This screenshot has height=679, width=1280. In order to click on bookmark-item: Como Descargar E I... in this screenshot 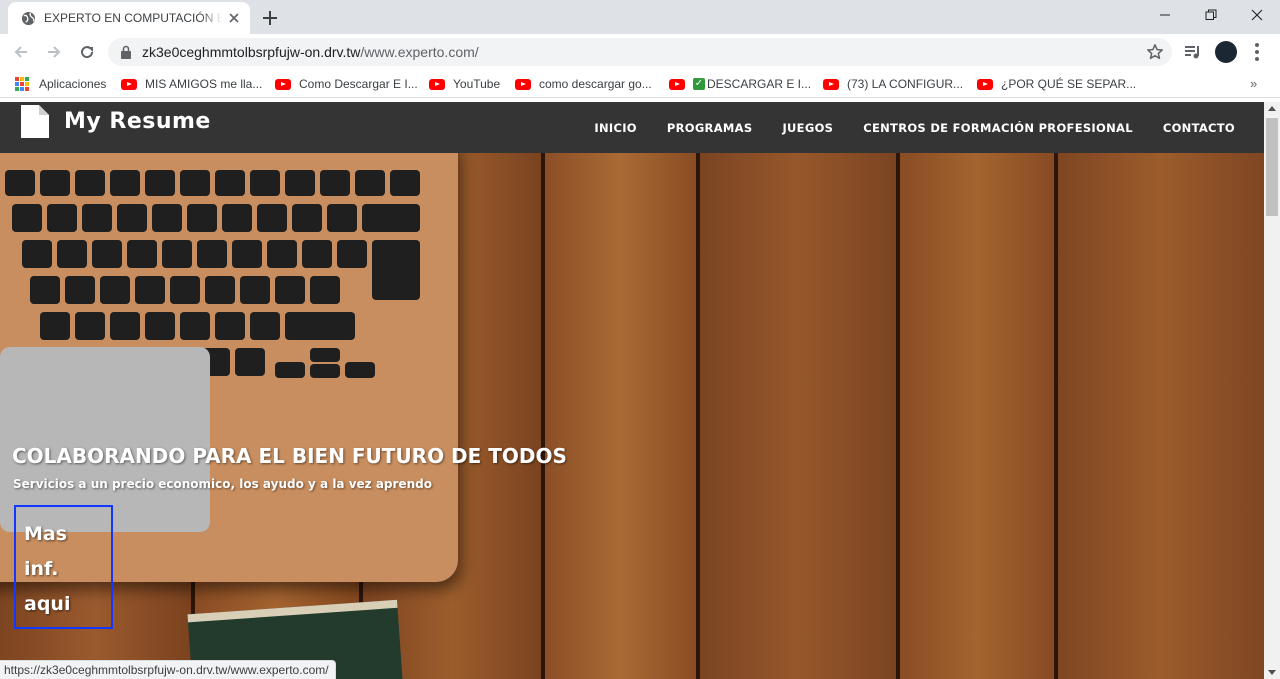, I will do `click(346, 84)`.